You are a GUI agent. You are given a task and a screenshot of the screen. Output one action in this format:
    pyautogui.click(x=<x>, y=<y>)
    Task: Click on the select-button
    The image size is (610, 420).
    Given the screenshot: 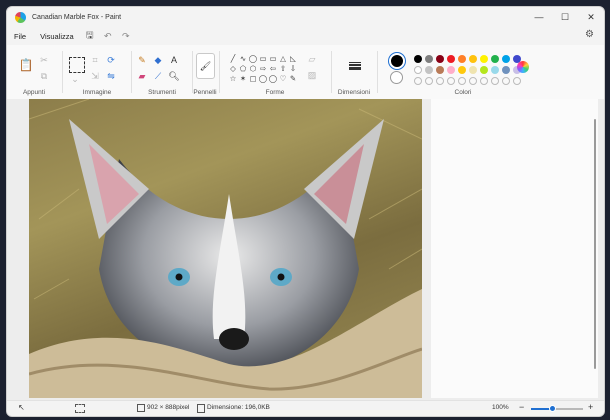 What is the action you would take?
    pyautogui.click(x=77, y=65)
    